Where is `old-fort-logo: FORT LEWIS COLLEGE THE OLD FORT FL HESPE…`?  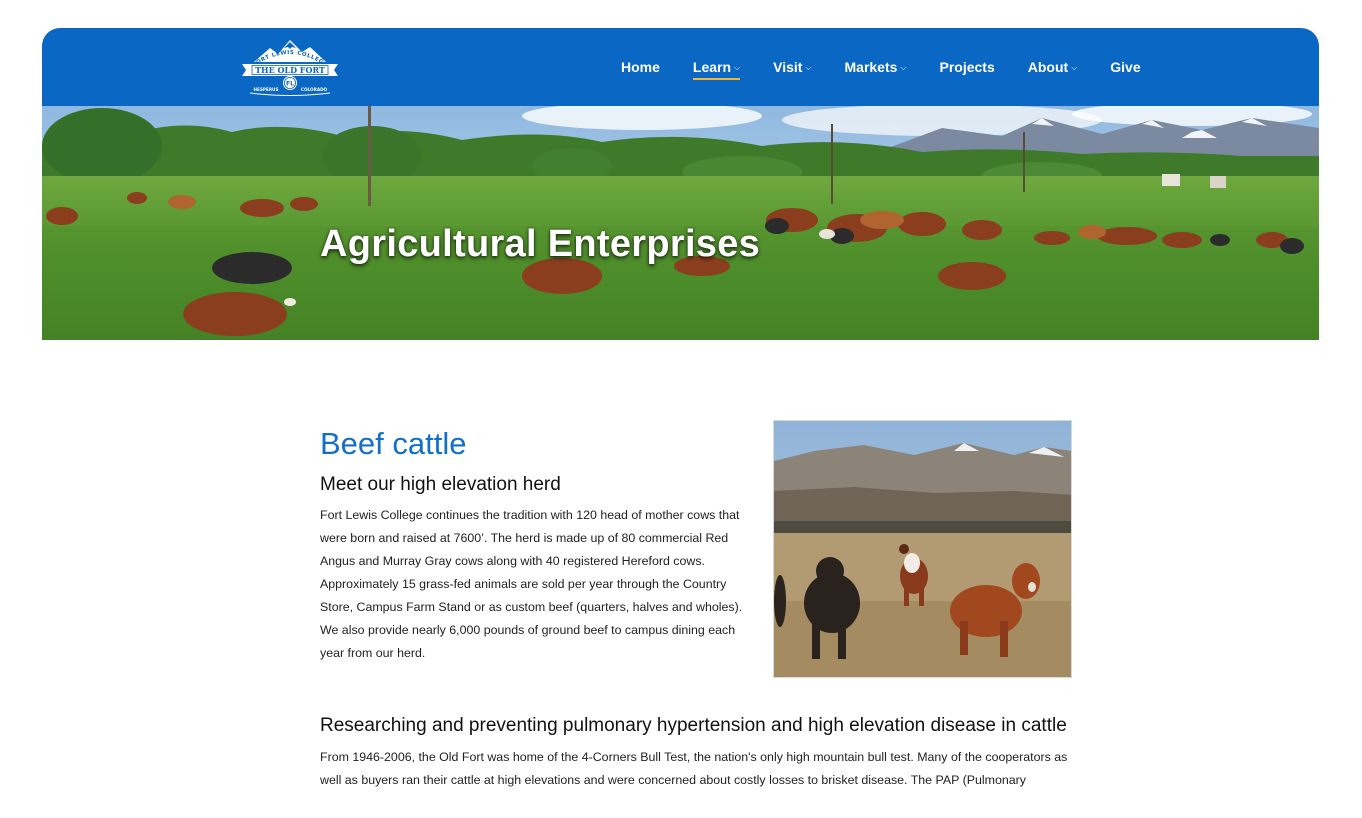 old-fort-logo: FORT LEWIS COLLEGE THE OLD FORT FL HESPE… is located at coordinates (290, 67).